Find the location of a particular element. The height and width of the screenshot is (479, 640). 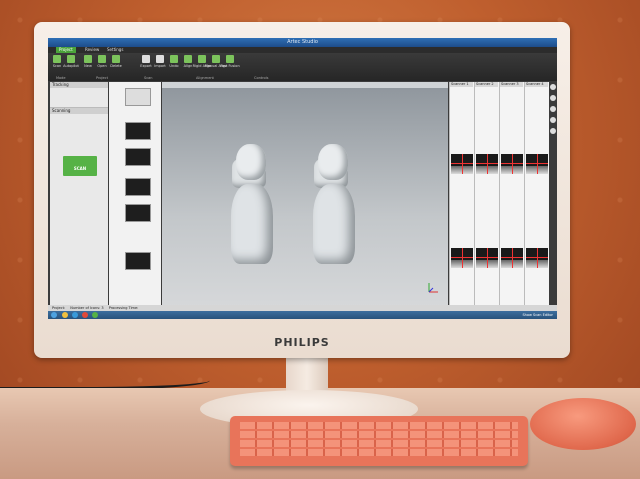

window-title: Artec Studio is located at coordinates (302, 42).